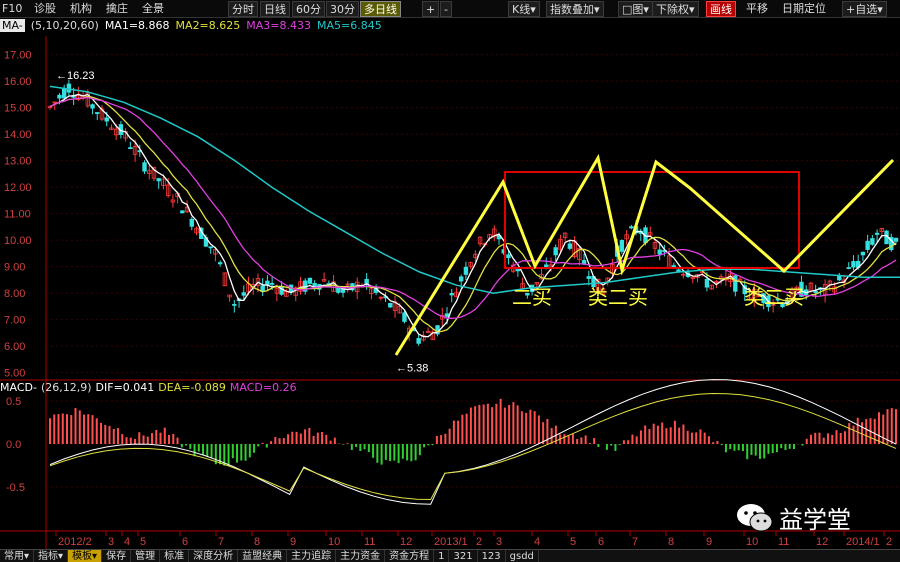  I want to click on price-tick-label: 11.00, so click(17, 215).